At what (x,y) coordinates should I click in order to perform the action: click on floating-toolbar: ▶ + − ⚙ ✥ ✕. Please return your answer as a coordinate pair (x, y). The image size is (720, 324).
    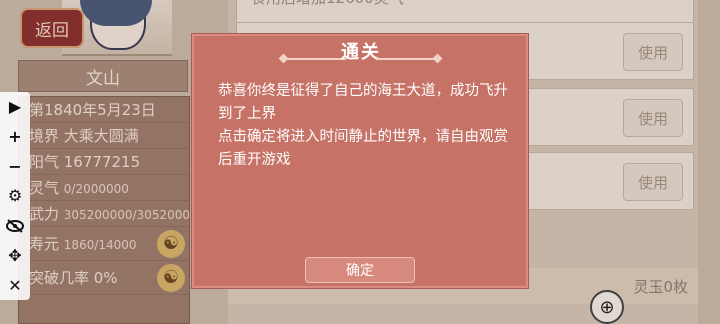
    Looking at the image, I should click on (15, 196).